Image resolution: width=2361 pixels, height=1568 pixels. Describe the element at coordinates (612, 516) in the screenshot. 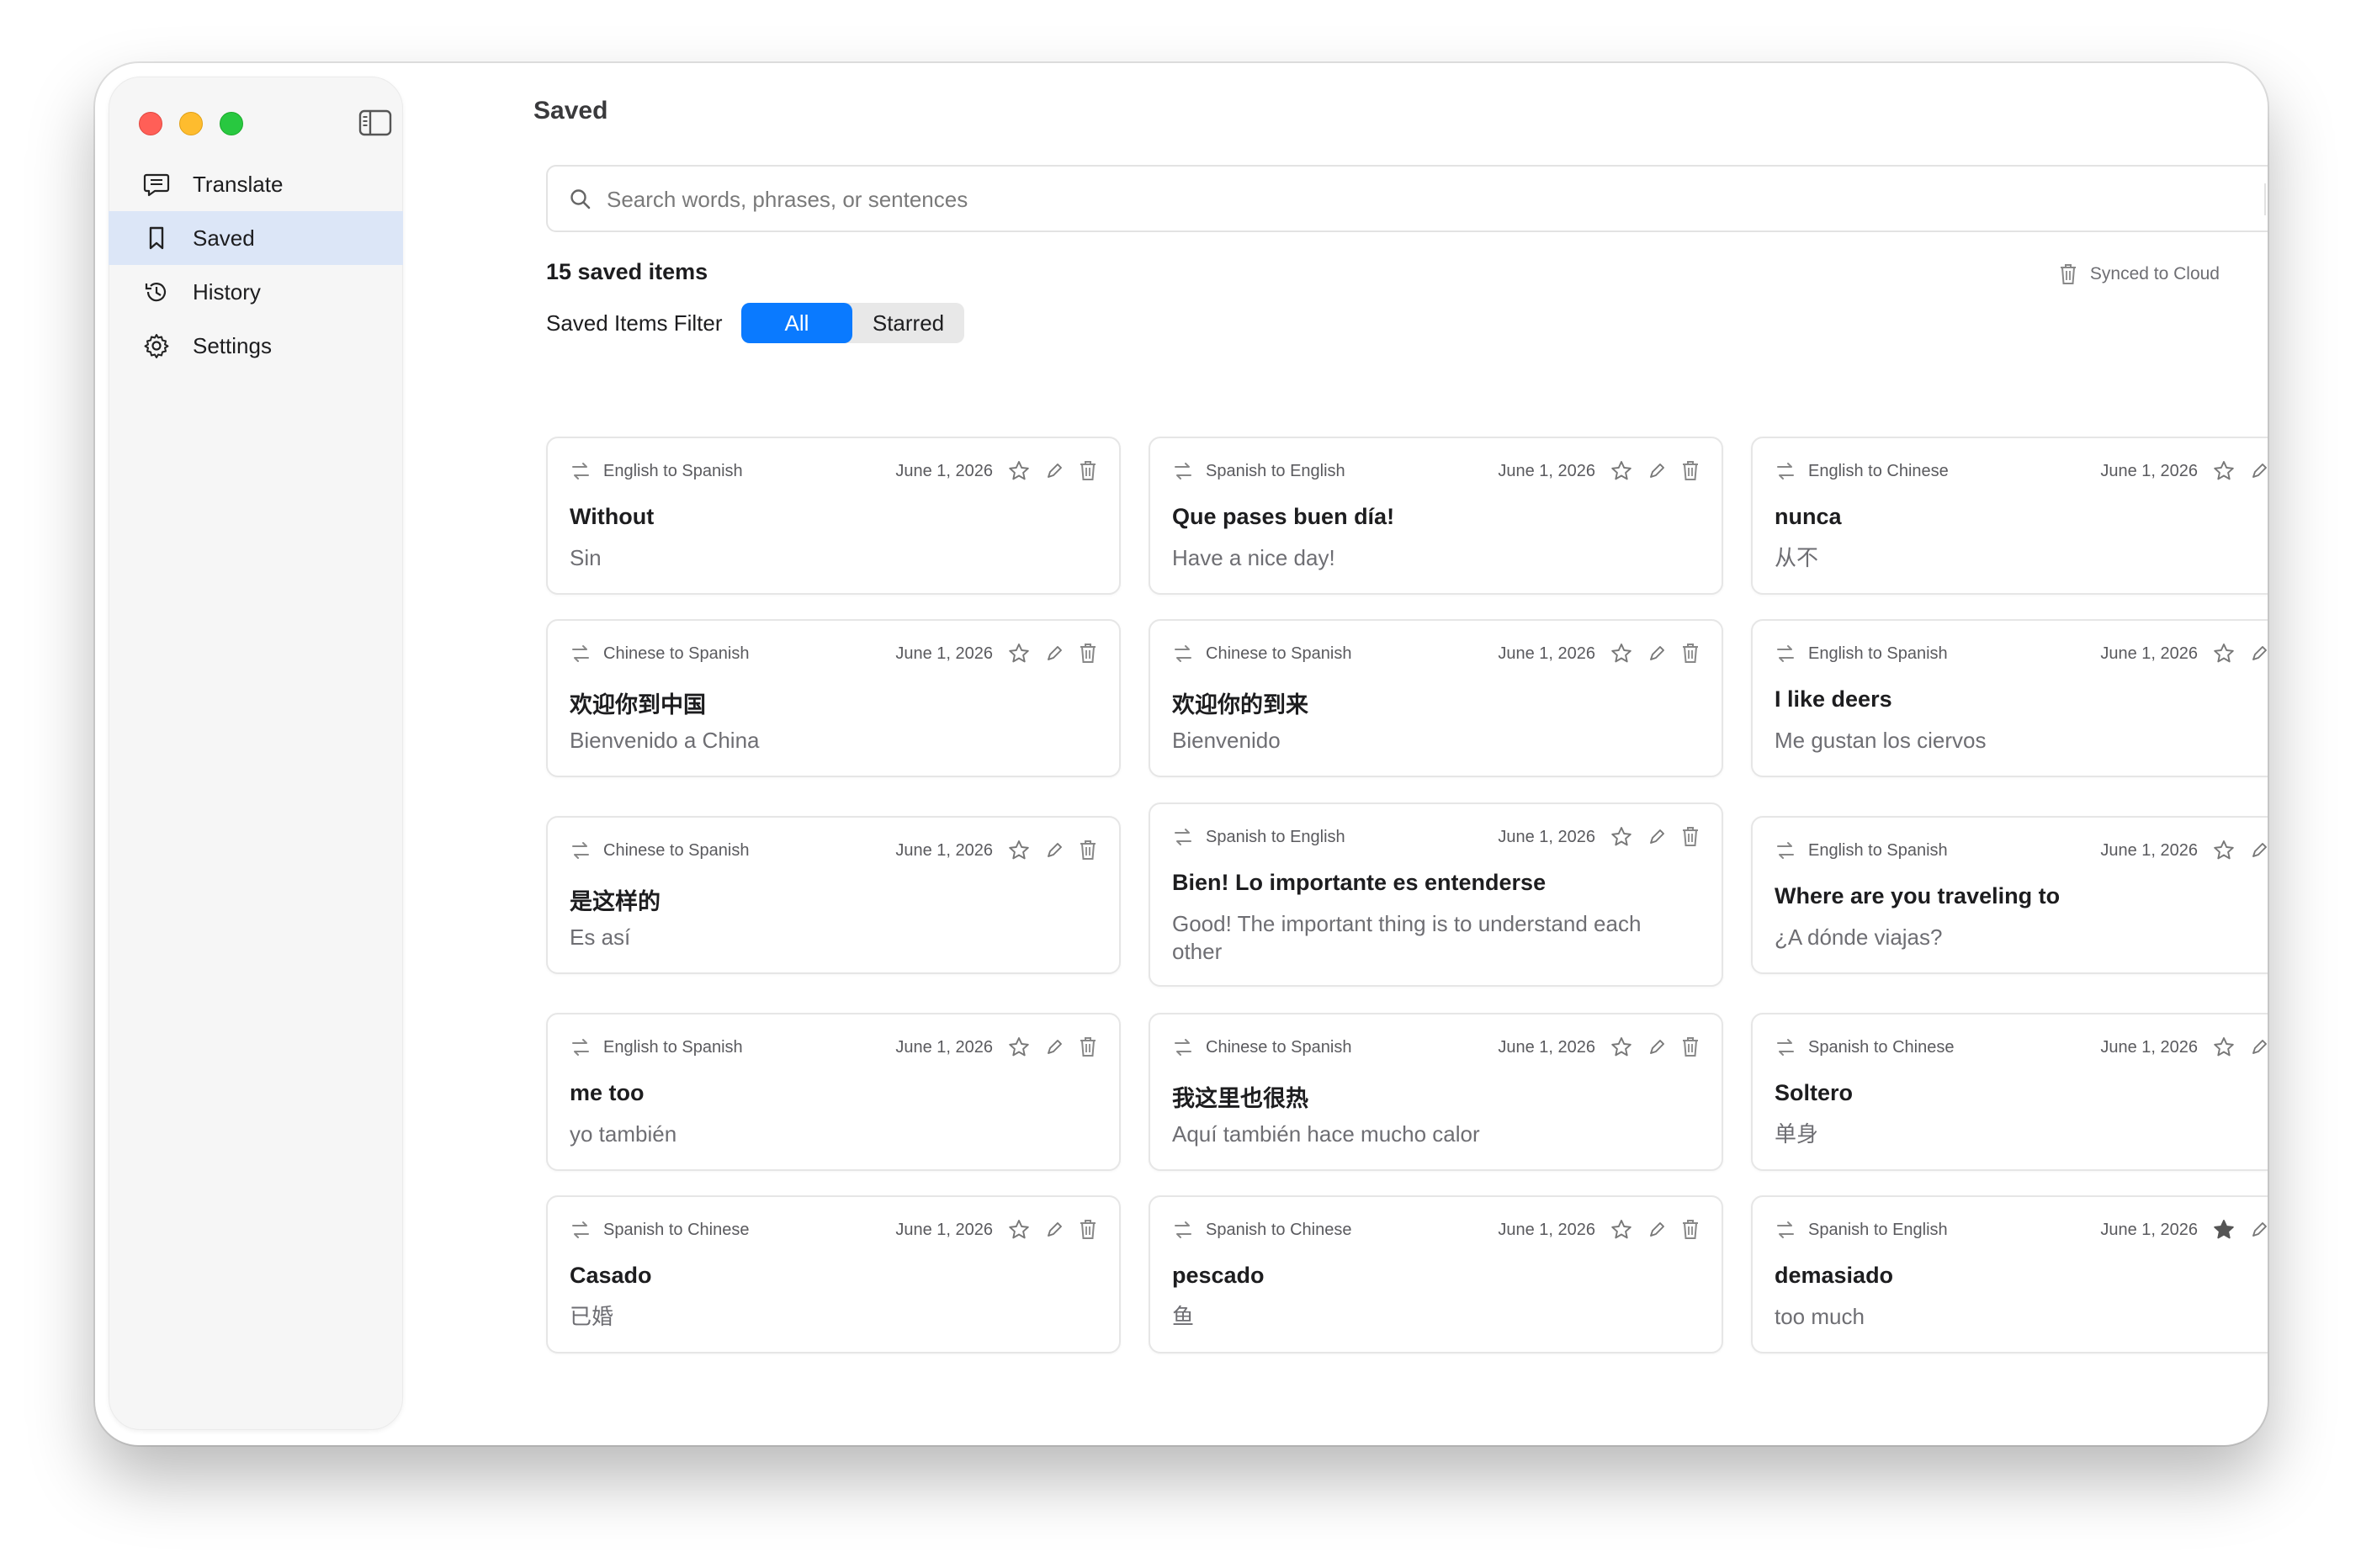

I see `source-text: Without` at that location.